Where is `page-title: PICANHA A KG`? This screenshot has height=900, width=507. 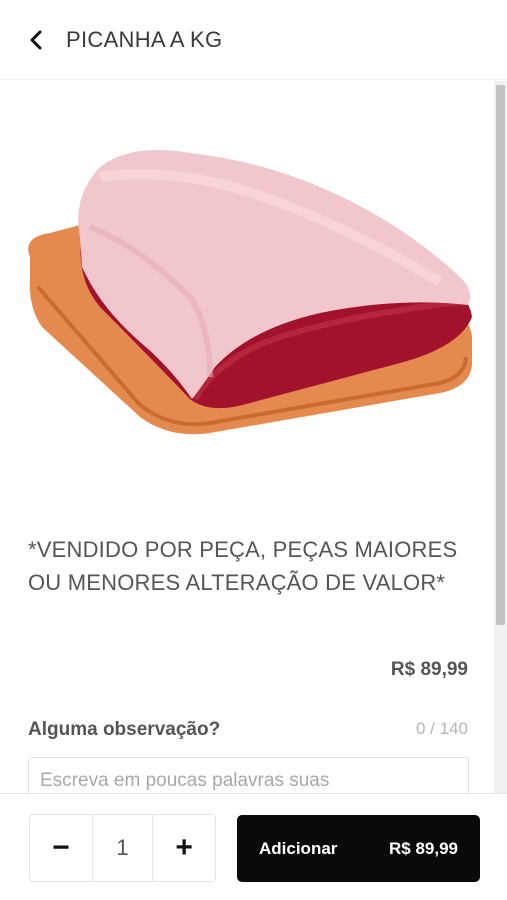 page-title: PICANHA A KG is located at coordinates (144, 39).